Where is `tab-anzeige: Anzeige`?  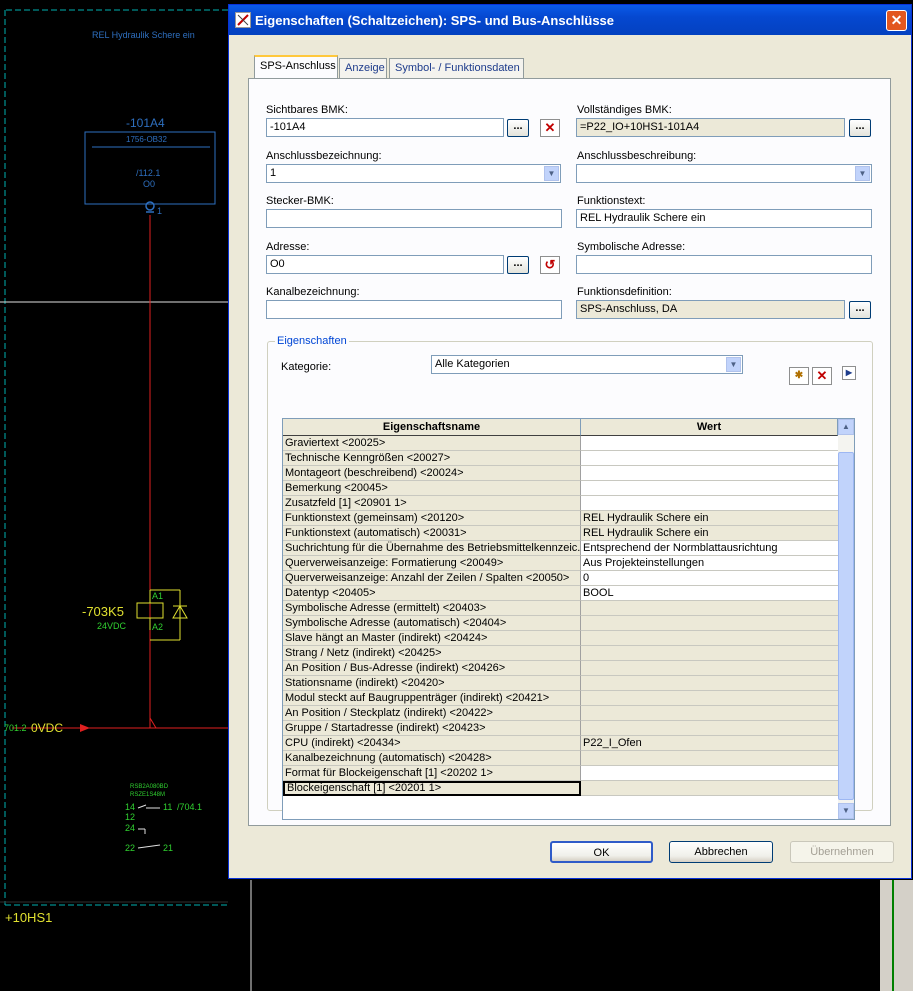 tab-anzeige: Anzeige is located at coordinates (363, 68).